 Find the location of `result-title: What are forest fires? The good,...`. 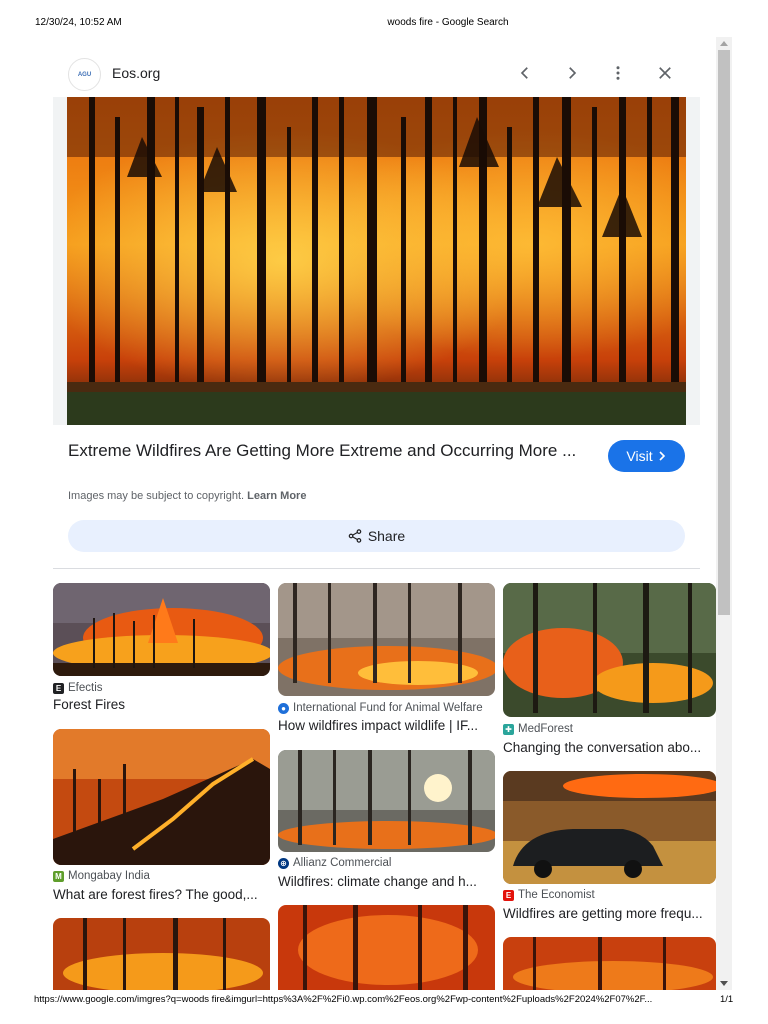

result-title: What are forest fires? The good,... is located at coordinates (161, 894).